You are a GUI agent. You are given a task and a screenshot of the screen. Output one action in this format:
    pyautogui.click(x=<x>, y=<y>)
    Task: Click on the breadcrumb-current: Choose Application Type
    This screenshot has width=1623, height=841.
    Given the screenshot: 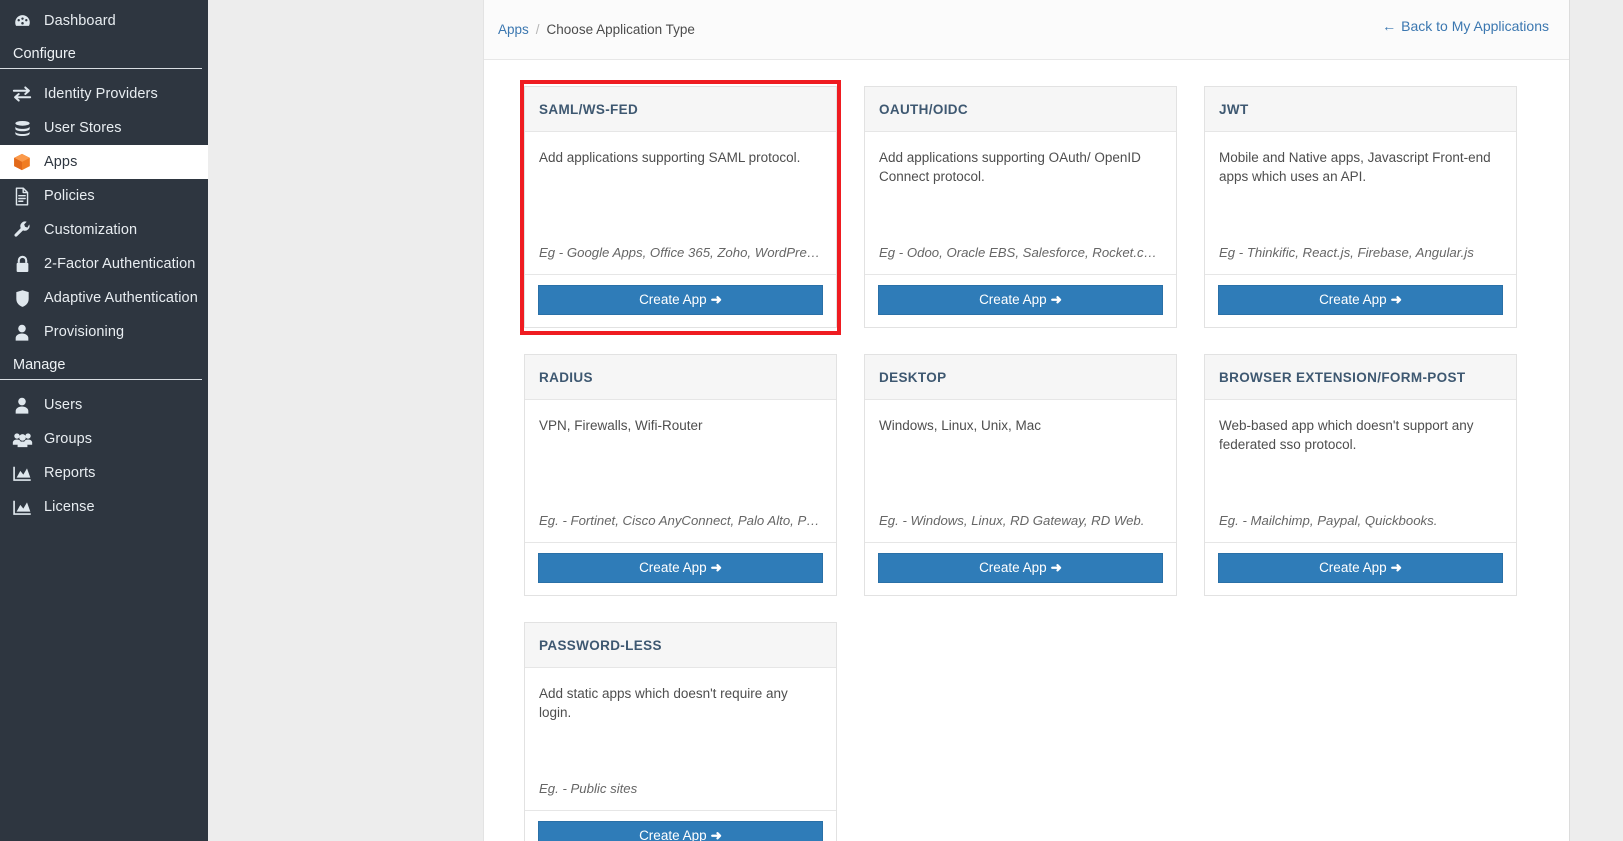 What is the action you would take?
    pyautogui.click(x=620, y=29)
    